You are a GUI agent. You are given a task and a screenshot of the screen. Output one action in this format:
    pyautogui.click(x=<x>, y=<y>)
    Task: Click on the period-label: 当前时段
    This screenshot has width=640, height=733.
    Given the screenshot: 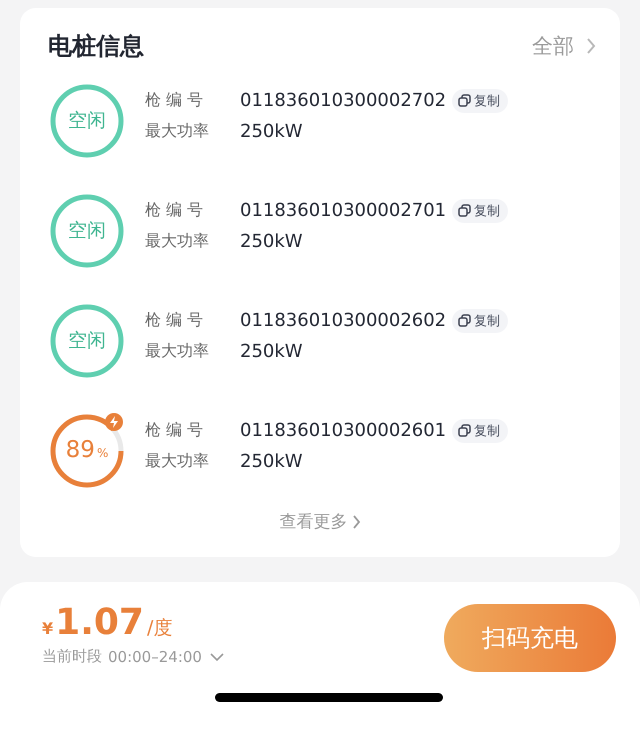 What is the action you would take?
    pyautogui.click(x=72, y=656)
    